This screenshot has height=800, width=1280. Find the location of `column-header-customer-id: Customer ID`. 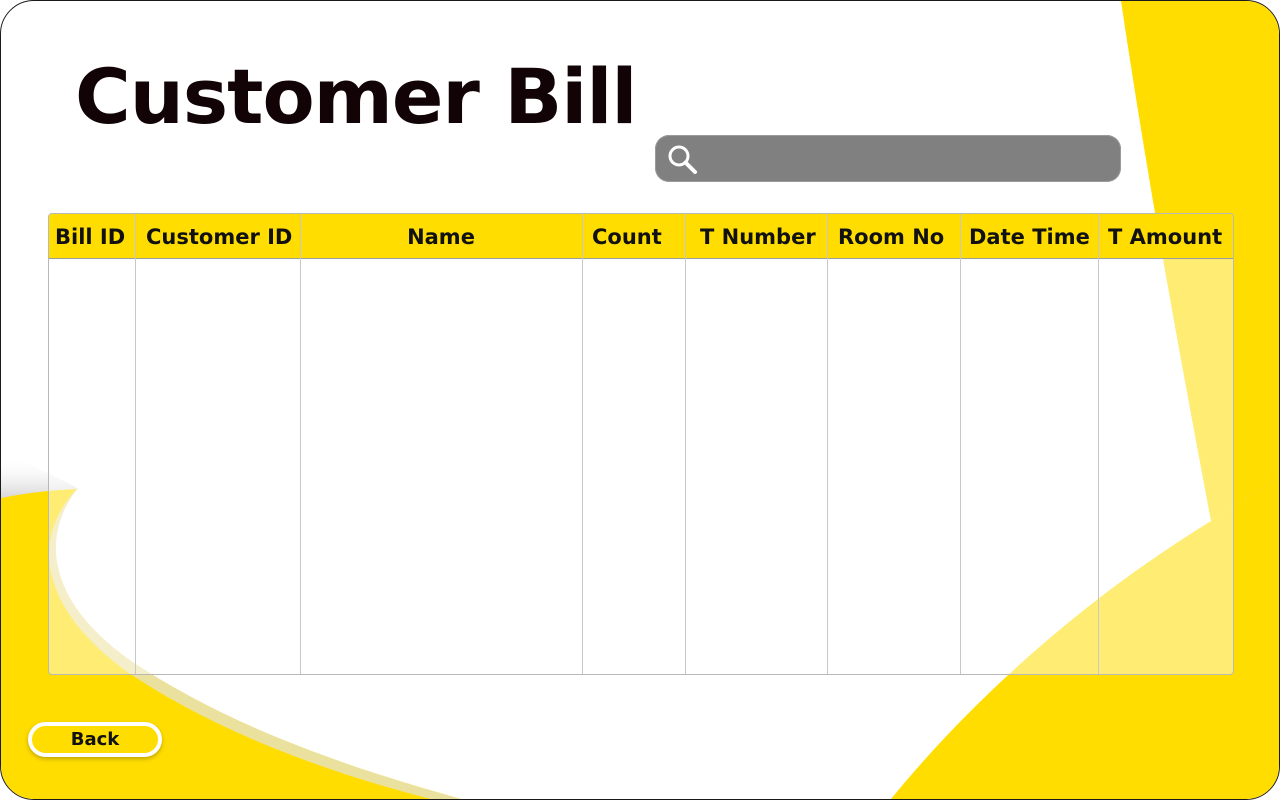

column-header-customer-id: Customer ID is located at coordinates (218, 236).